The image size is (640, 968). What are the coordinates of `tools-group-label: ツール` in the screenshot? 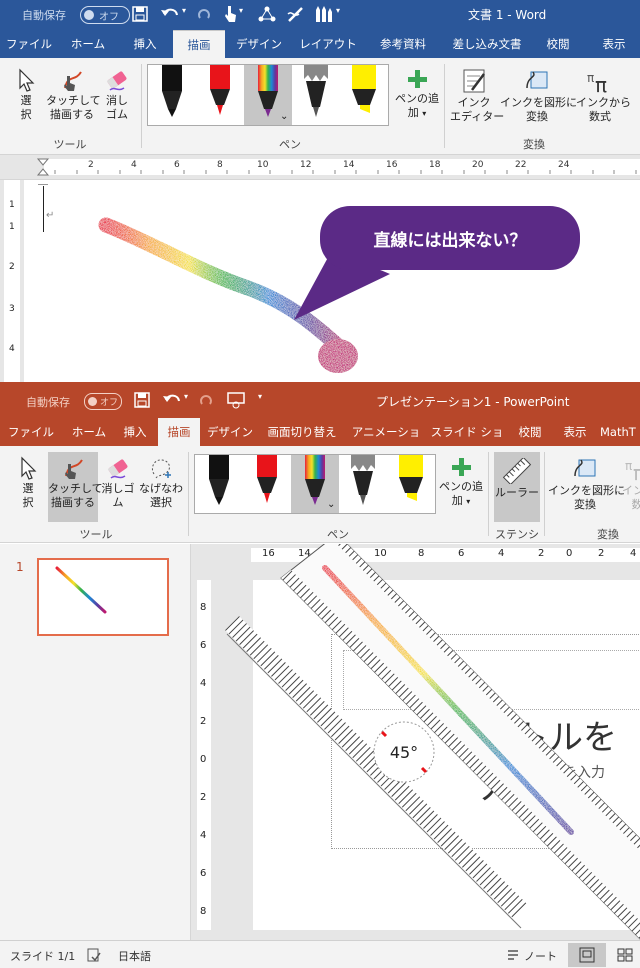 It's located at (96, 534).